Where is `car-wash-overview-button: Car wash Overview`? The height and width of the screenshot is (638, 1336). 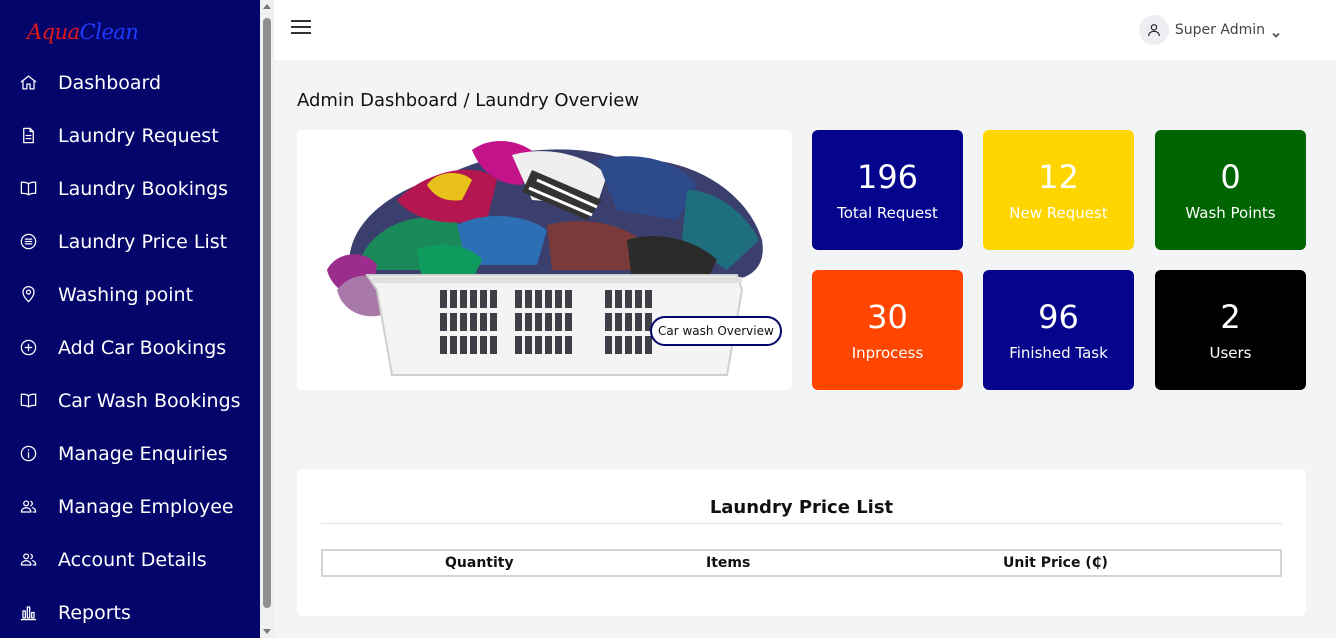
car-wash-overview-button: Car wash Overview is located at coordinates (716, 331).